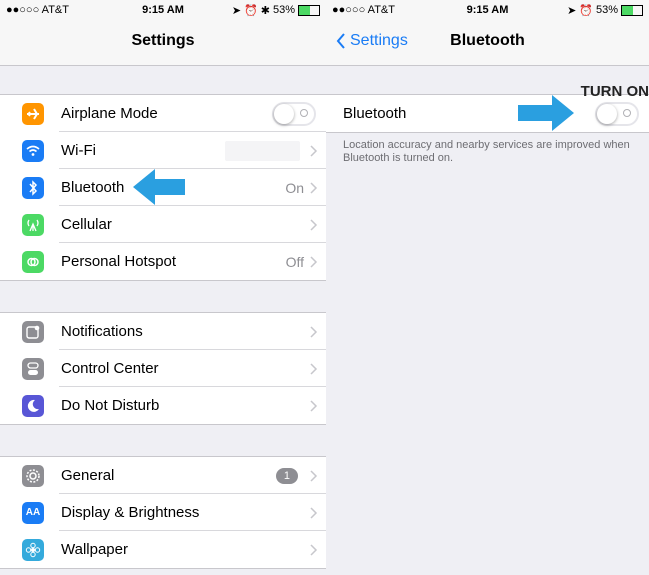 The width and height of the screenshot is (649, 575). I want to click on nav-bar: Settings Bluetooth, so click(487, 43).